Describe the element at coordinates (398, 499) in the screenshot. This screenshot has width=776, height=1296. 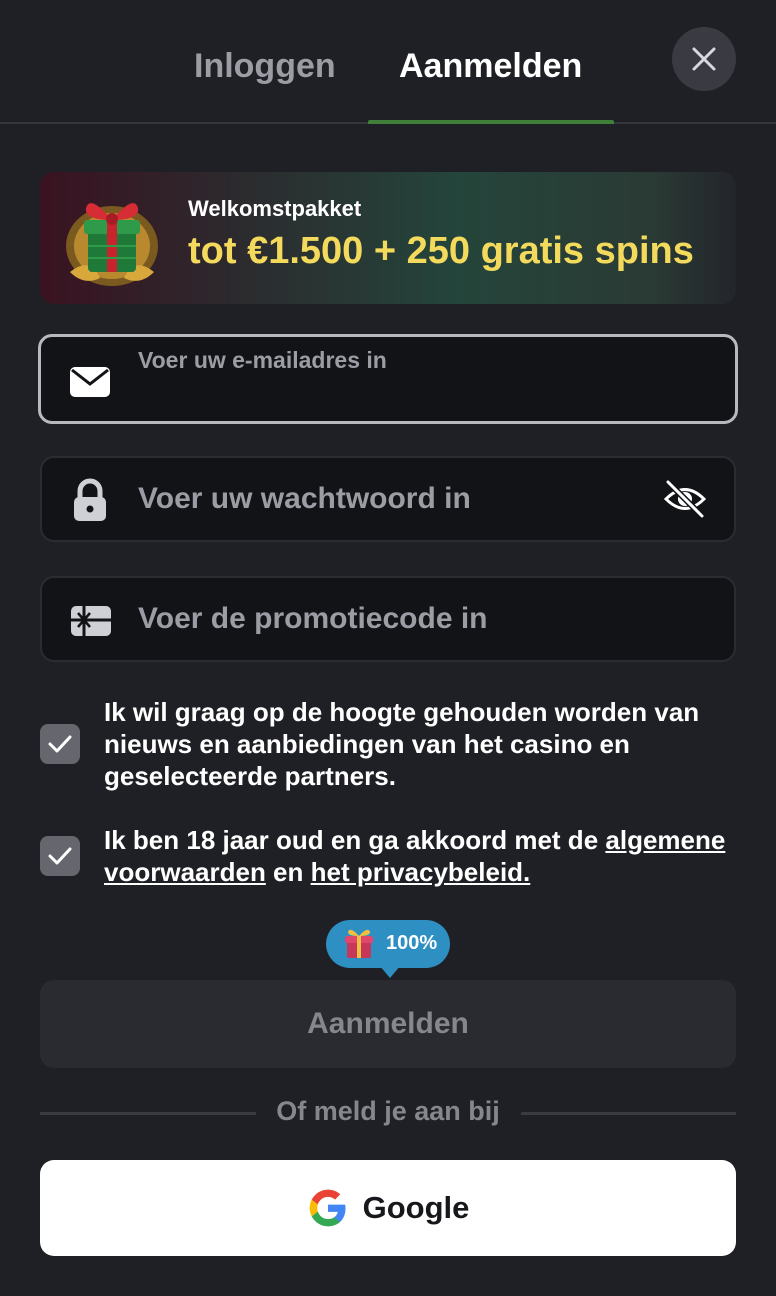
I see `password-input` at that location.